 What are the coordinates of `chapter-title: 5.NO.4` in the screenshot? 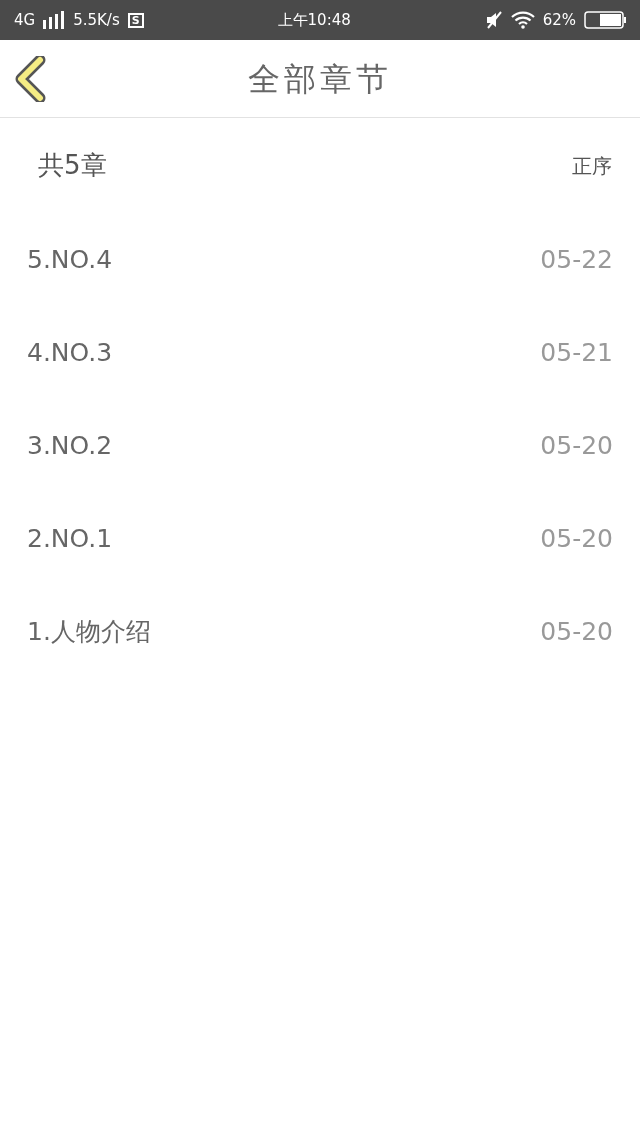 It's located at (70, 259).